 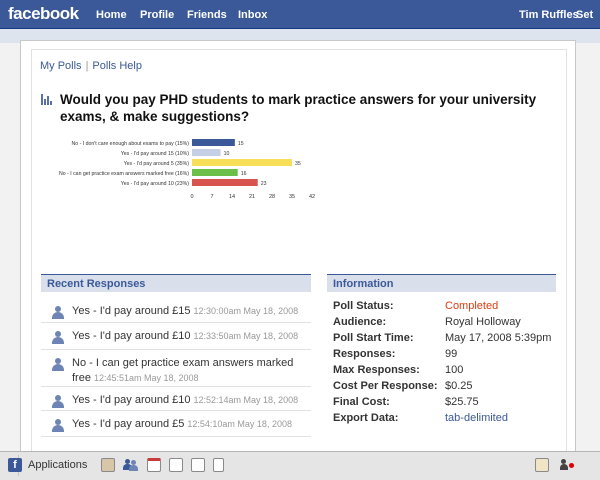 What do you see at coordinates (584, 15) in the screenshot?
I see `settings-link: Set` at bounding box center [584, 15].